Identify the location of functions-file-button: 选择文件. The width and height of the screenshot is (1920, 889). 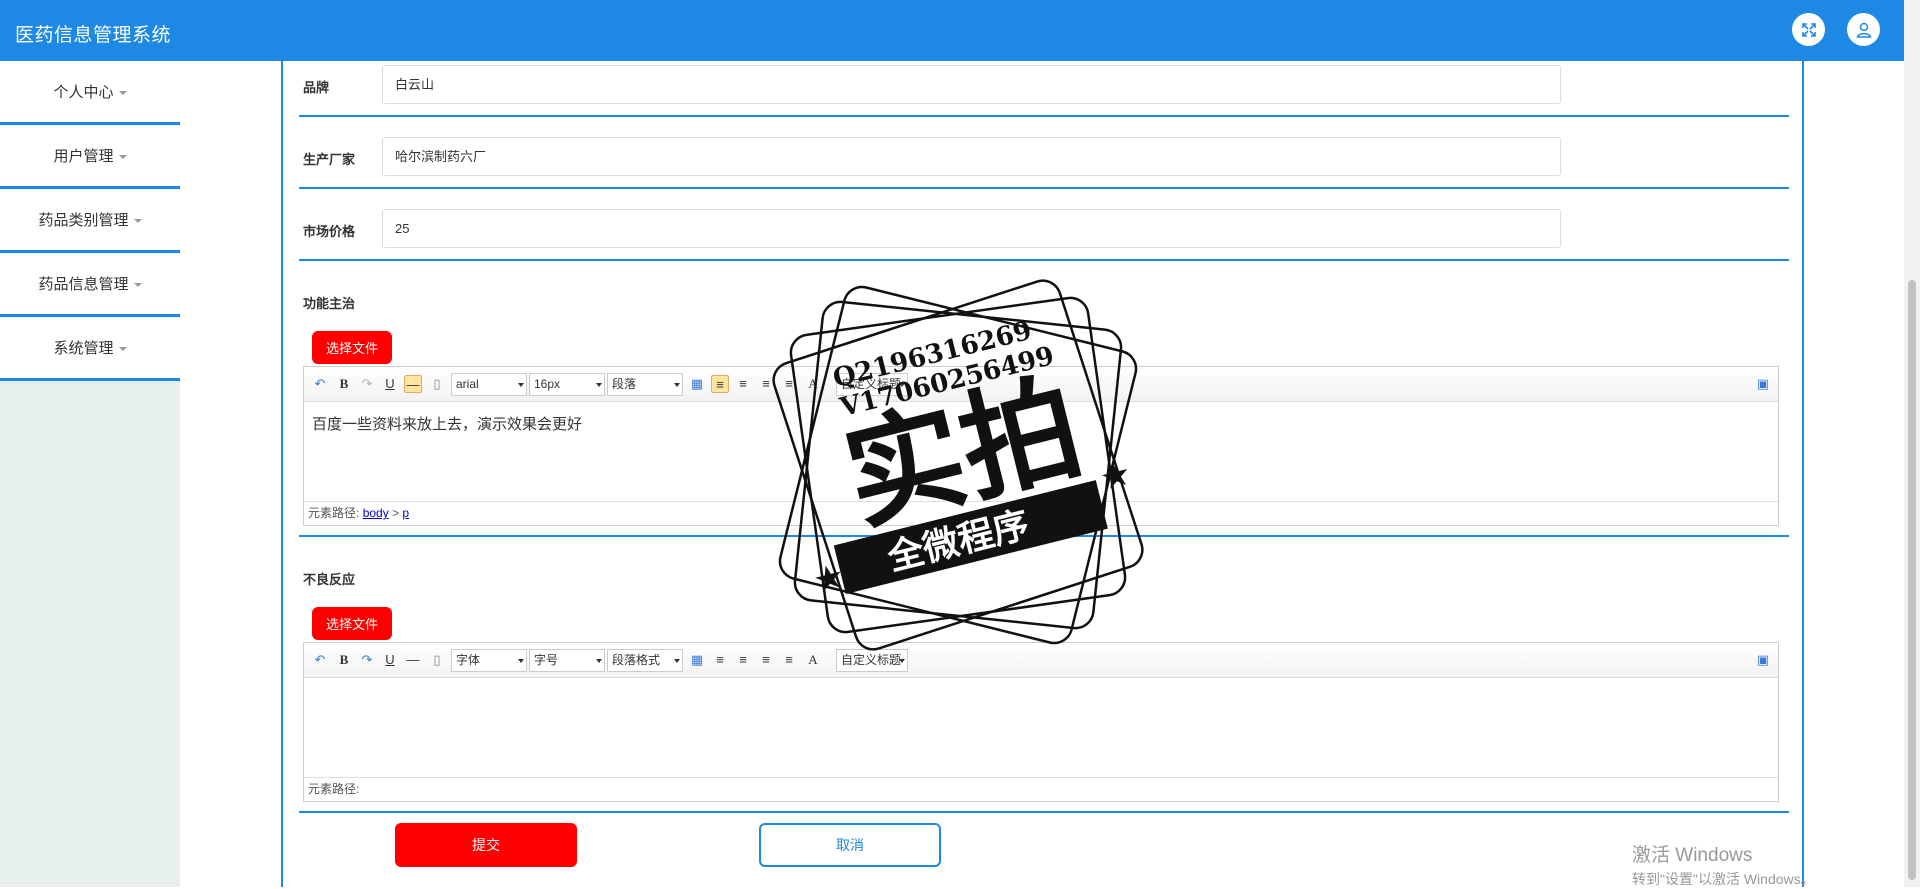
(352, 347).